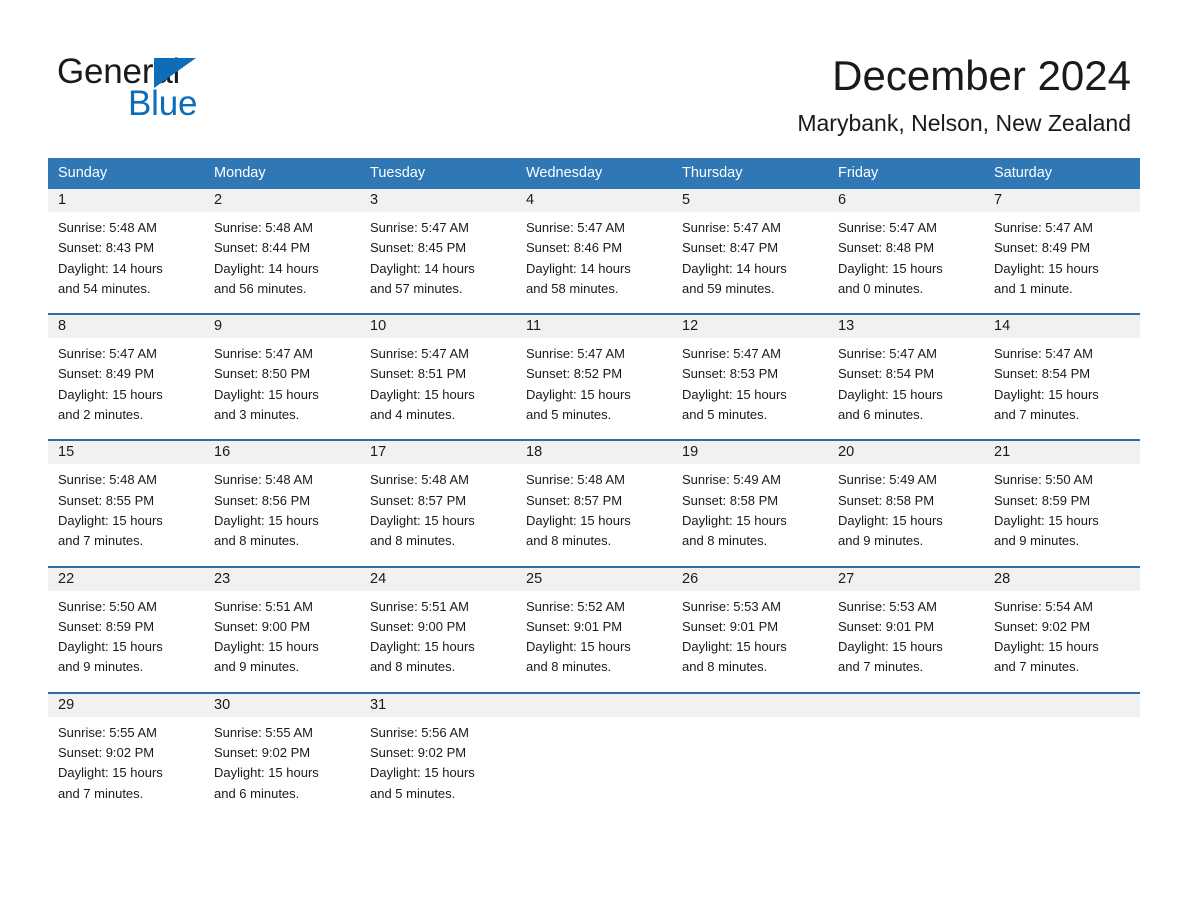 Image resolution: width=1188 pixels, height=918 pixels. I want to click on day-number-1: 1, so click(126, 200).